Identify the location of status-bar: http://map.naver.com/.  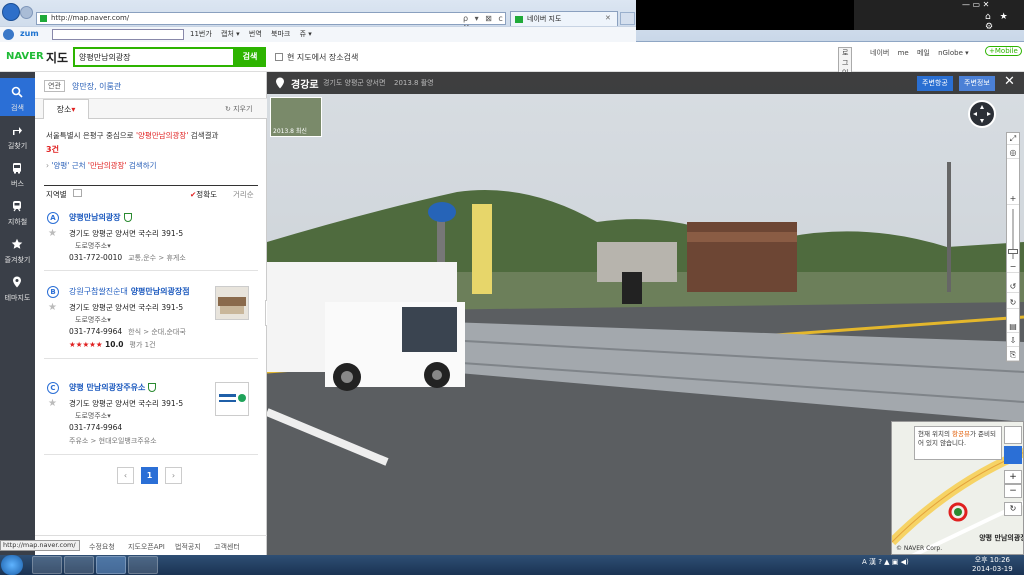
(40, 545).